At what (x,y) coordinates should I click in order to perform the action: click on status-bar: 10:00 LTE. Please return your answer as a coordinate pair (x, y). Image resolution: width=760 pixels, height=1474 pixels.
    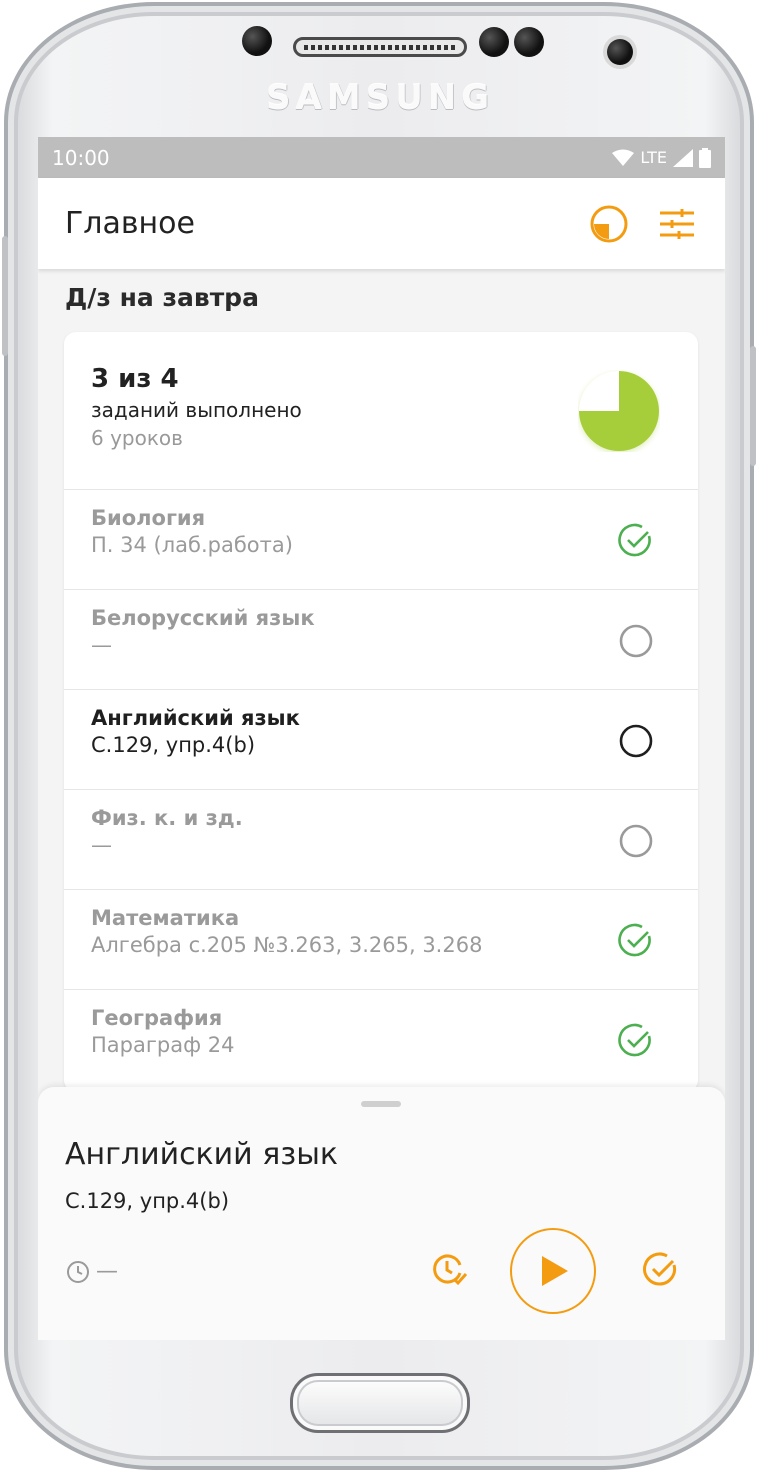
    Looking at the image, I should click on (381, 157).